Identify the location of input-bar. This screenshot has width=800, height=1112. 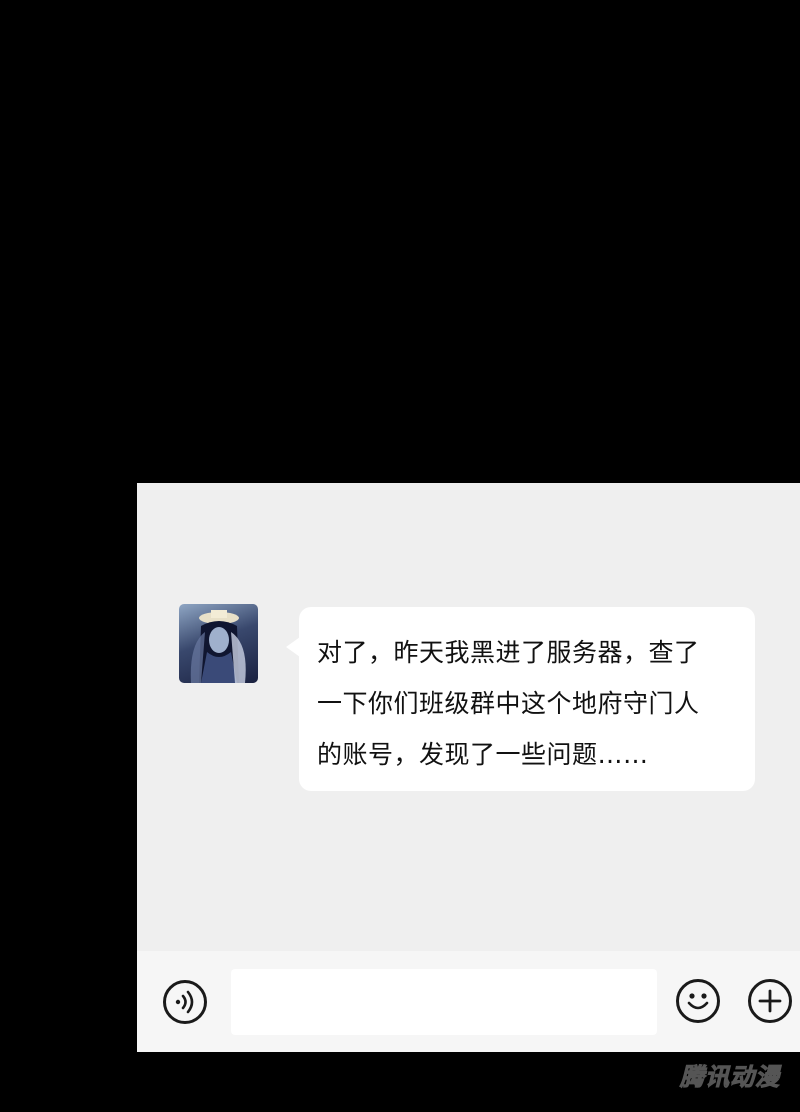
(468, 1001).